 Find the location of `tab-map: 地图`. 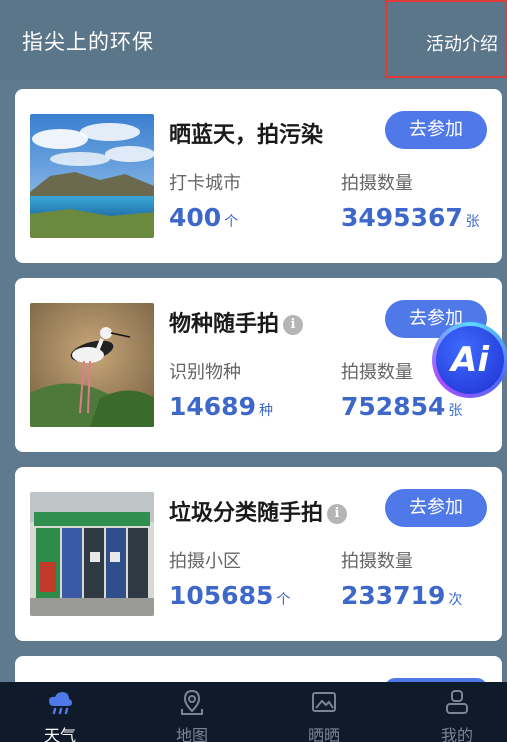

tab-map: 地图 is located at coordinates (192, 712).